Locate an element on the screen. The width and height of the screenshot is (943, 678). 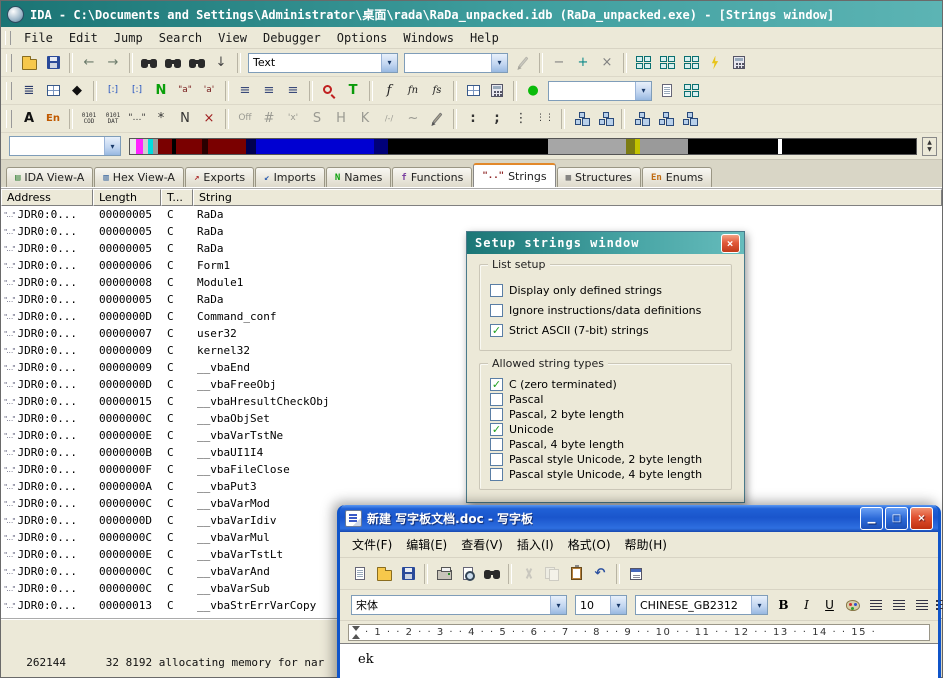
undo-button: ↶ is located at coordinates (600, 574).